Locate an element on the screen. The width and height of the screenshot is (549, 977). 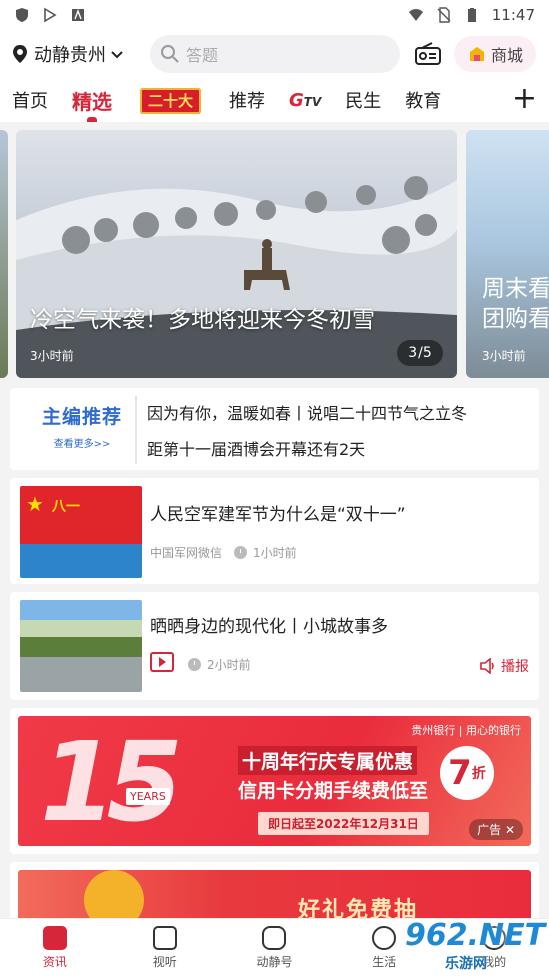
tab-label: 民生 is located at coordinates (363, 101).